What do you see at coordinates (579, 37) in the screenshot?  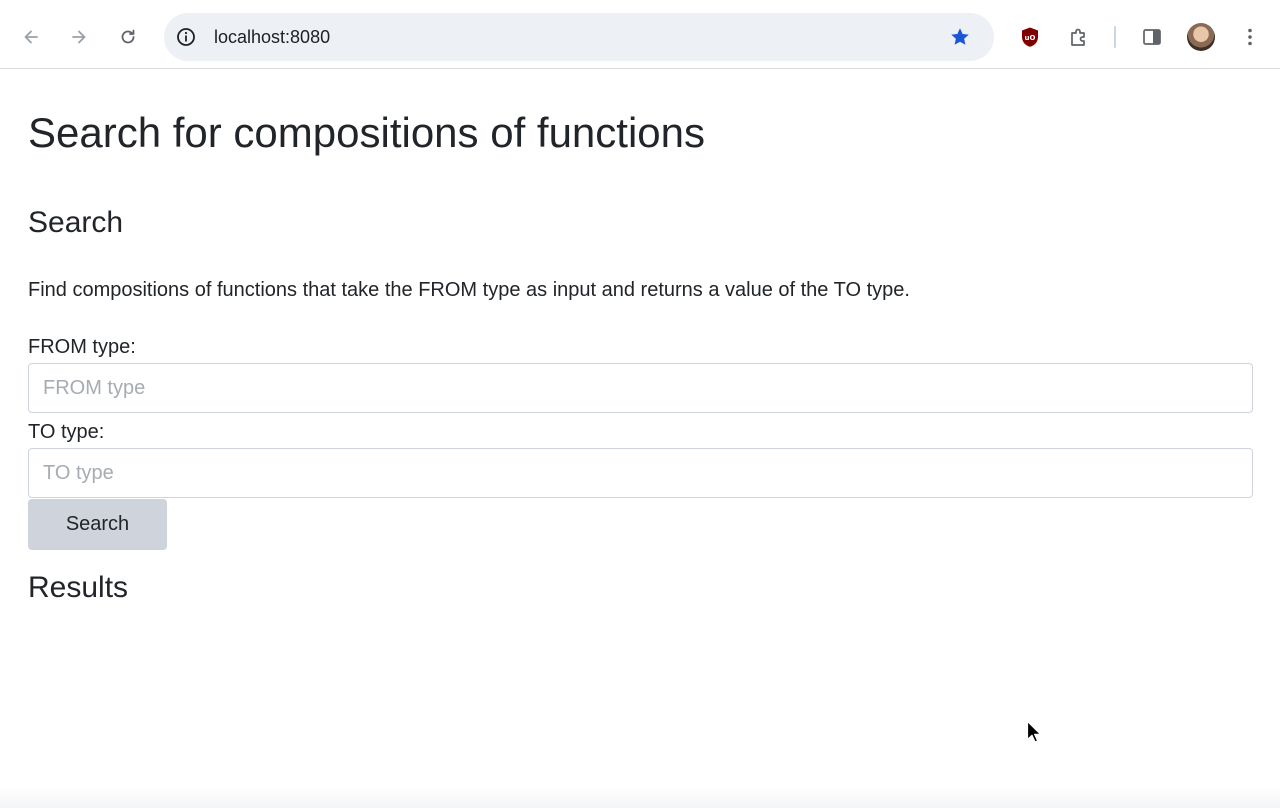 I see `address-bar: localhost:8080` at bounding box center [579, 37].